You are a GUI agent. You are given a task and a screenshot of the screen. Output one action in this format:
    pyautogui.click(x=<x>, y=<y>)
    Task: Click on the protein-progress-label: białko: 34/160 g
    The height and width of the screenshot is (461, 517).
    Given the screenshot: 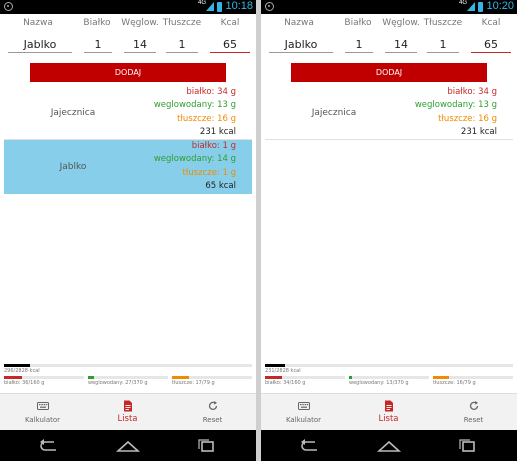 What is the action you would take?
    pyautogui.click(x=285, y=383)
    